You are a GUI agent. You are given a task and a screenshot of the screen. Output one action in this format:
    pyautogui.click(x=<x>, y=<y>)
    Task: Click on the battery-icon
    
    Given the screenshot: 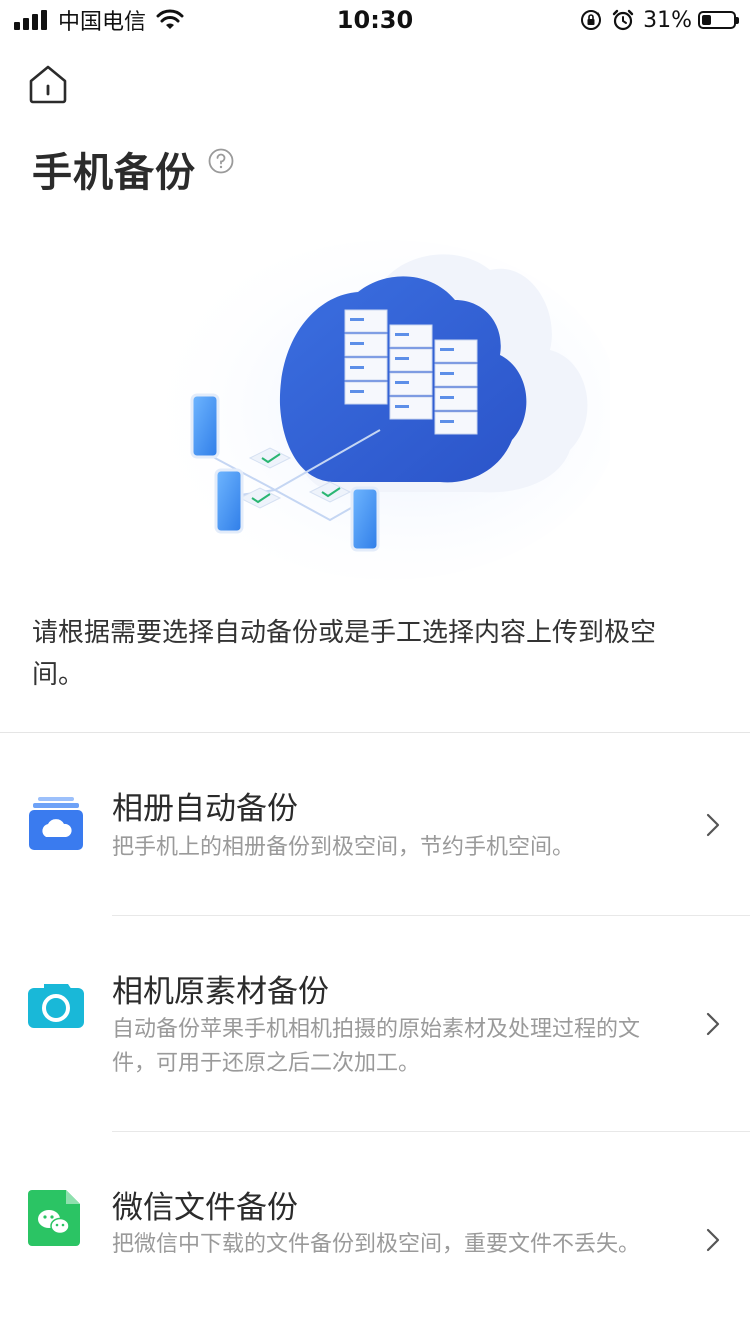 What is the action you would take?
    pyautogui.click(x=718, y=20)
    